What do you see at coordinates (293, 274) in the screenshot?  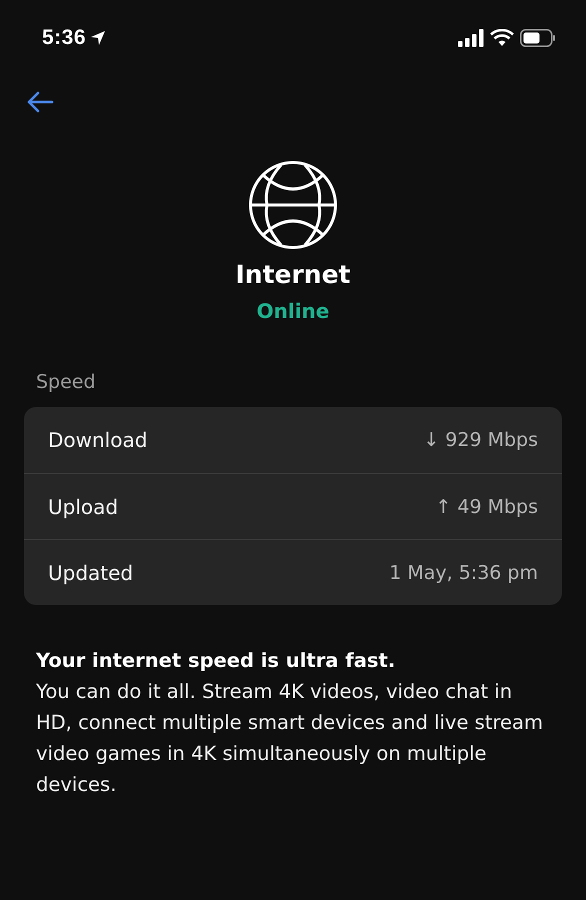 I see `service-title: Internet` at bounding box center [293, 274].